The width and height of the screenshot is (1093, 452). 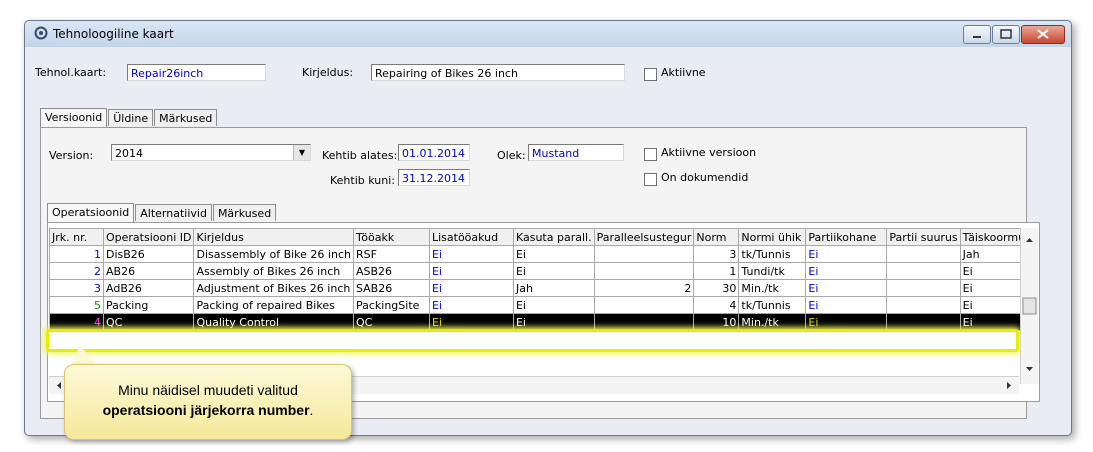 What do you see at coordinates (716, 254) in the screenshot?
I see `cell-norm: 3` at bounding box center [716, 254].